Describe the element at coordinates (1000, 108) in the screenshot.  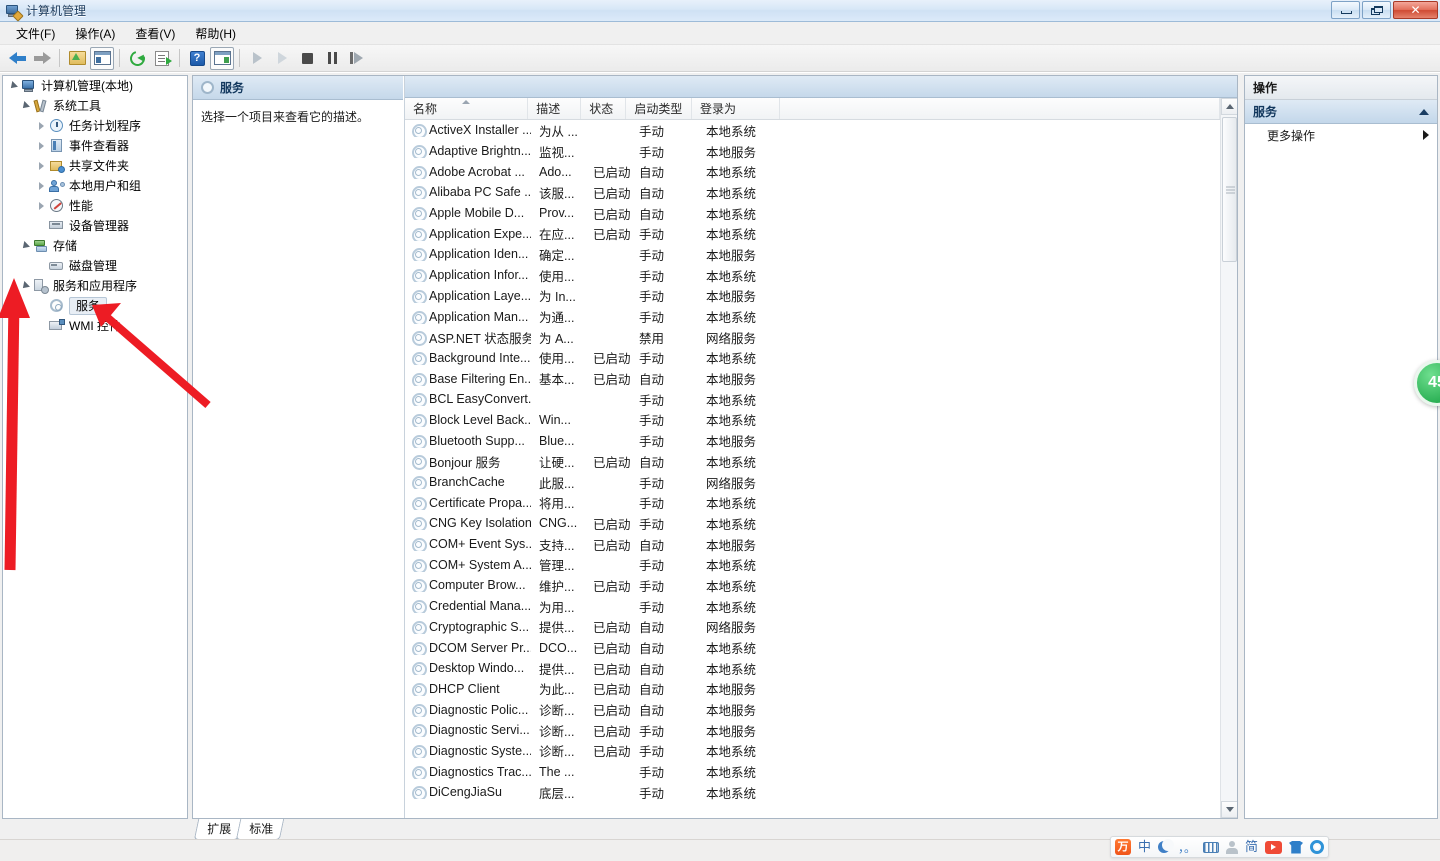
I see `column-header-blank` at that location.